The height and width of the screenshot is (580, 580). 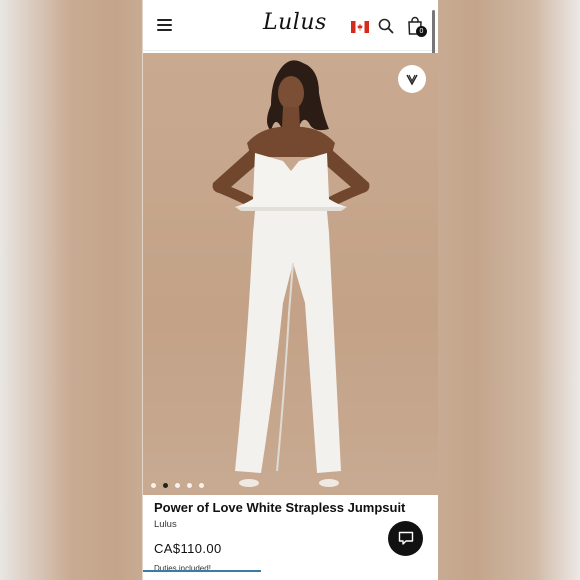 I want to click on wishlist-button, so click(x=412, y=79).